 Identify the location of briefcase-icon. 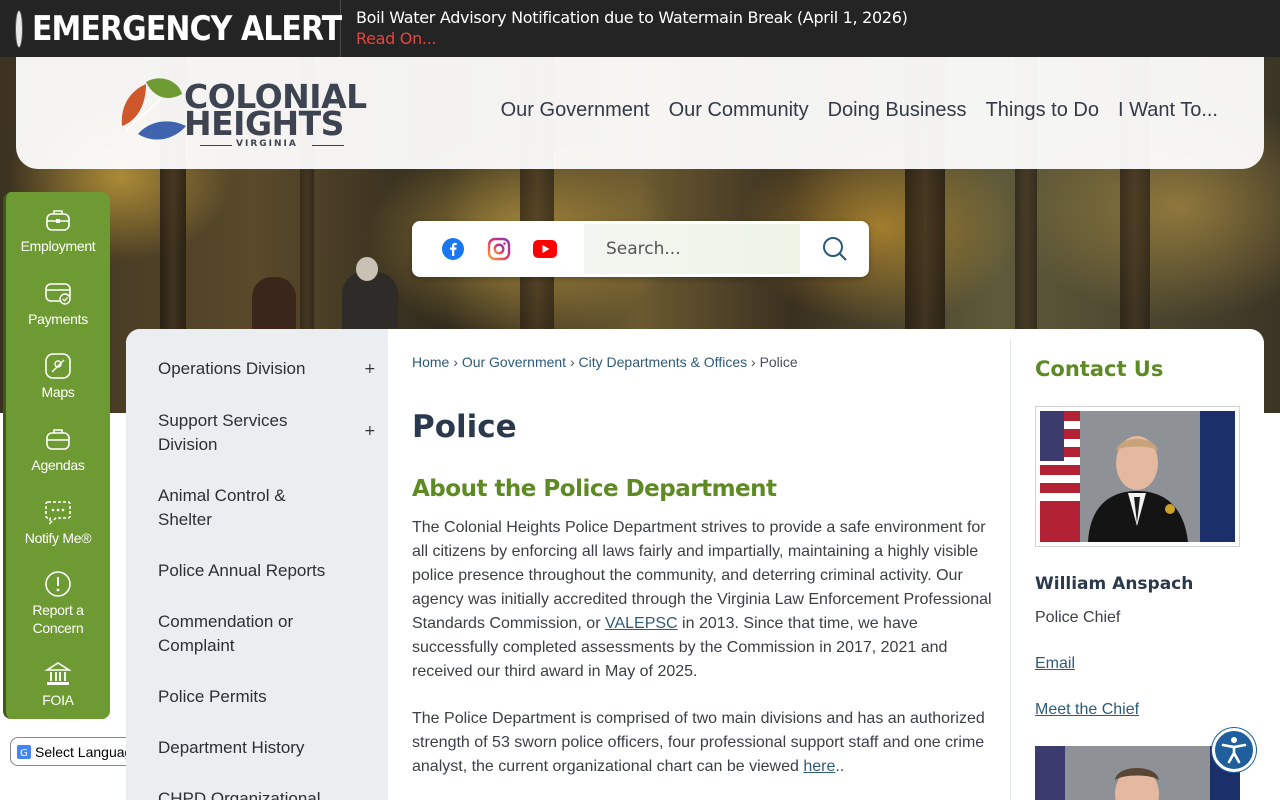
(58, 220).